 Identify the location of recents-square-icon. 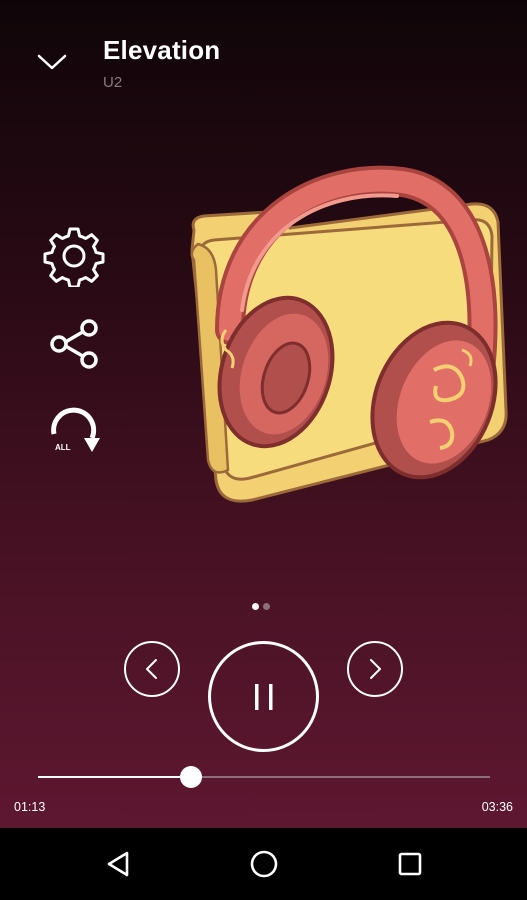
(410, 864).